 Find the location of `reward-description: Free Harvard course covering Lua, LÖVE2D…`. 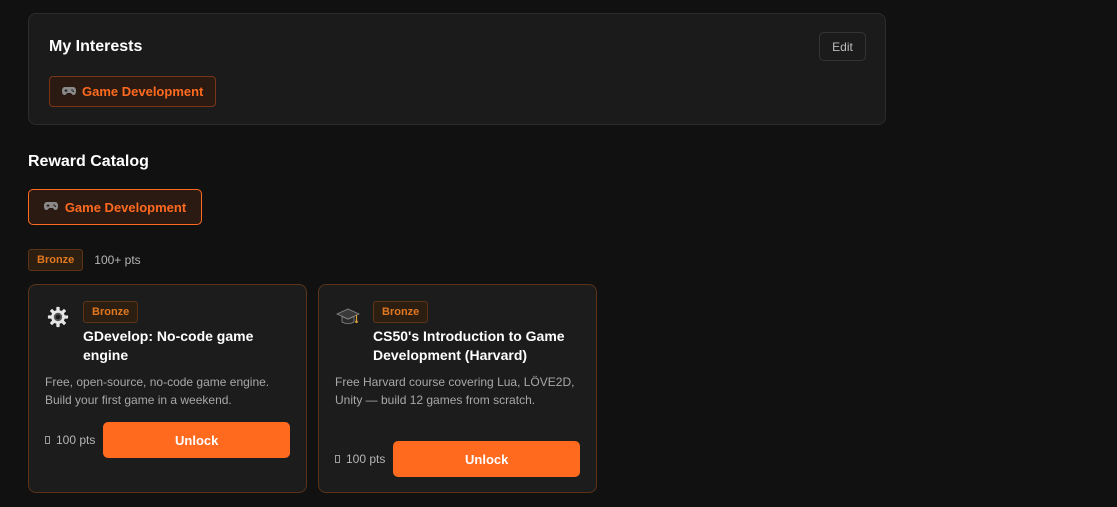

reward-description: Free Harvard course covering Lua, LÖVE2D… is located at coordinates (455, 391).